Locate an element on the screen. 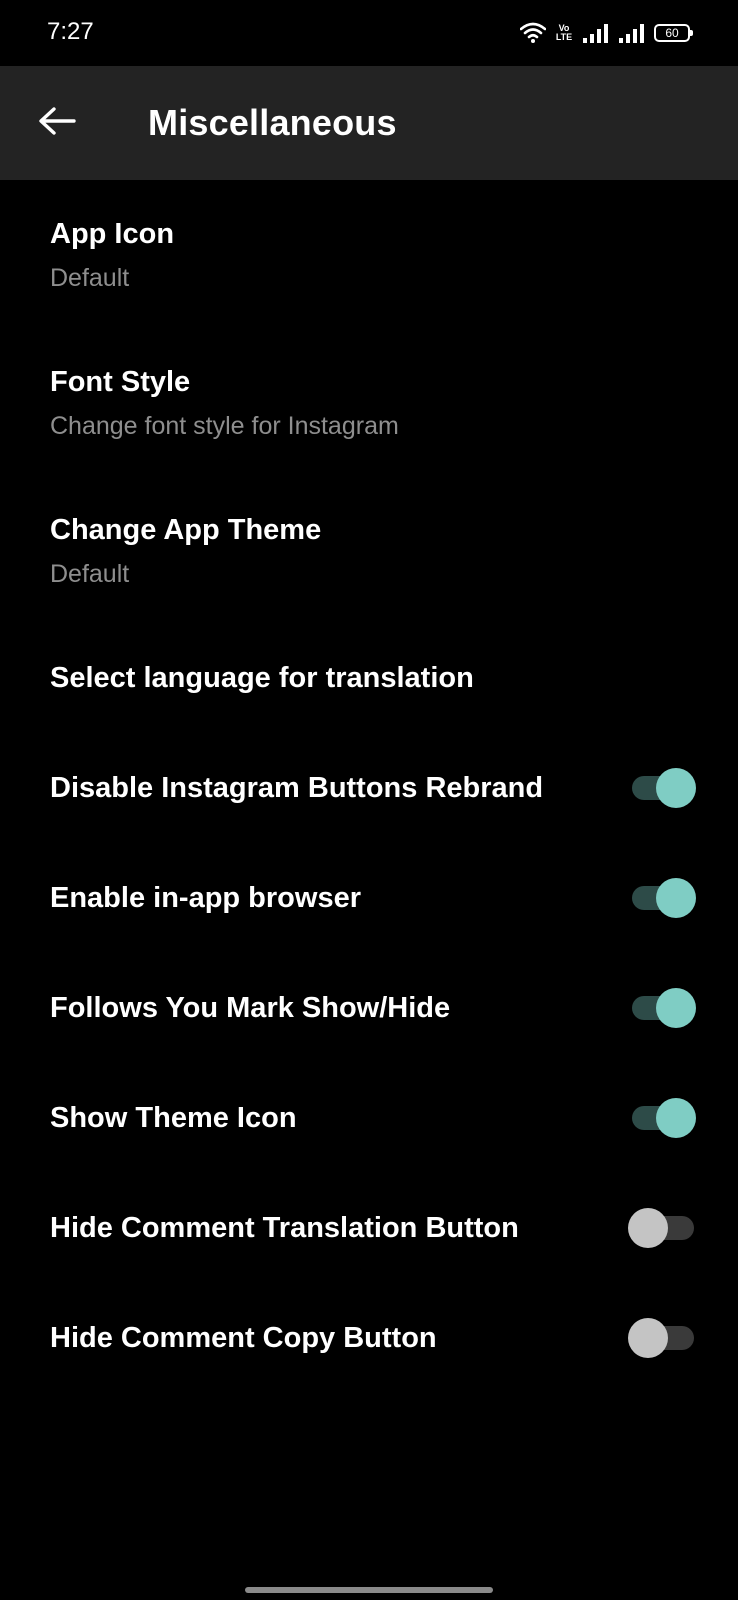 The height and width of the screenshot is (1600, 738). setting-translation-language: Select language for translation is located at coordinates (369, 679).